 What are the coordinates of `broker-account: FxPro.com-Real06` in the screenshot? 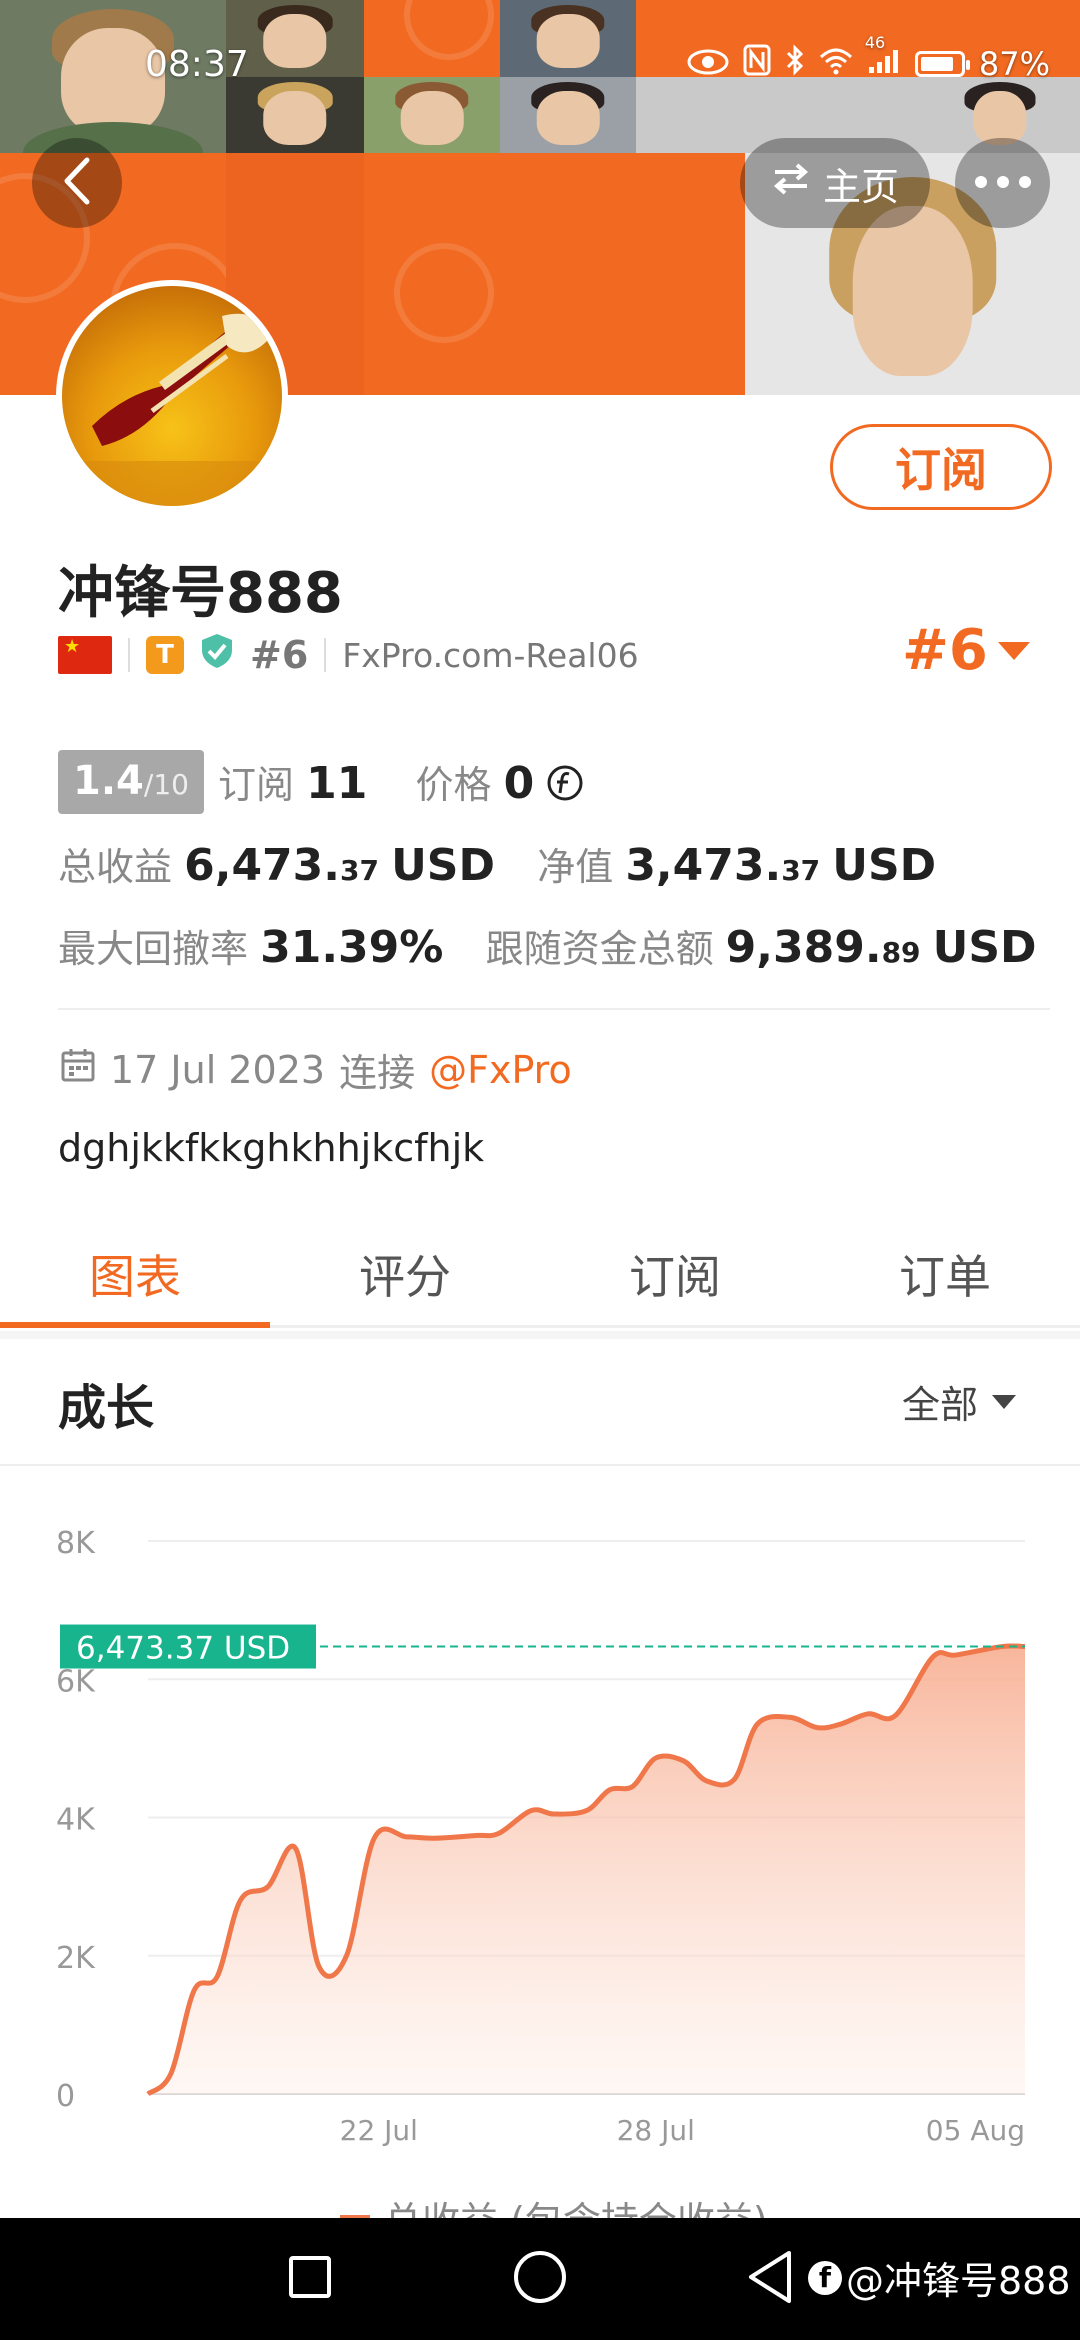 It's located at (490, 655).